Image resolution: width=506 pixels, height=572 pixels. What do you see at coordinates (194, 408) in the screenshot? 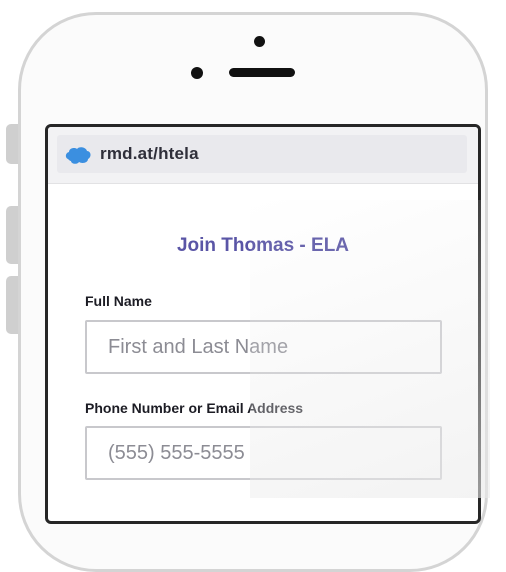
I see `contact-label: Phone Number or Email Address` at bounding box center [194, 408].